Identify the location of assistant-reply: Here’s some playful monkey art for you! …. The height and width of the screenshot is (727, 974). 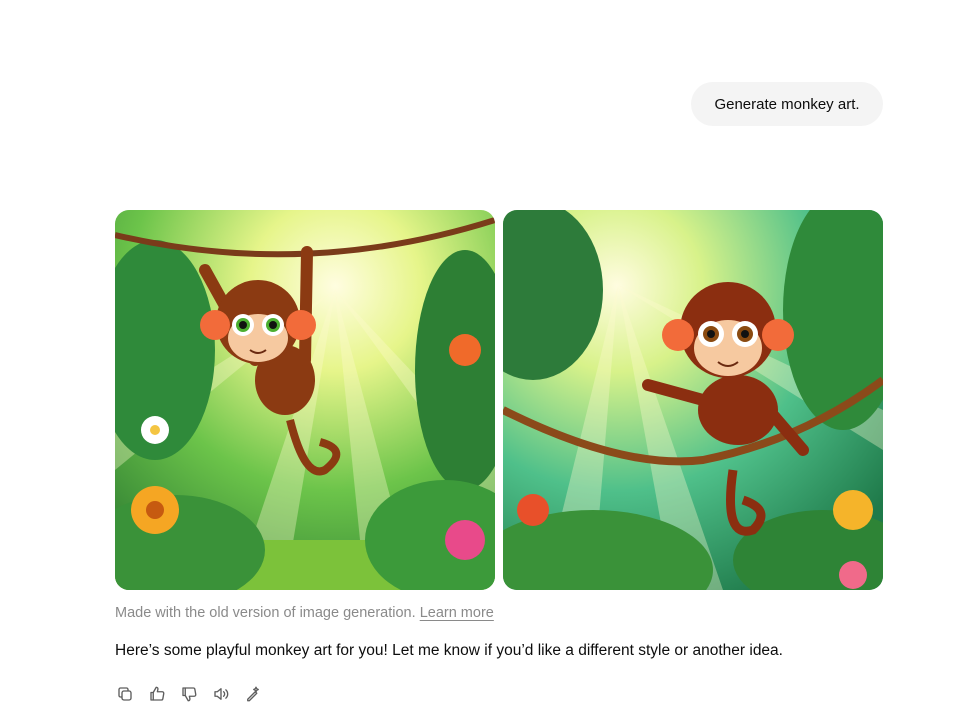
(449, 650).